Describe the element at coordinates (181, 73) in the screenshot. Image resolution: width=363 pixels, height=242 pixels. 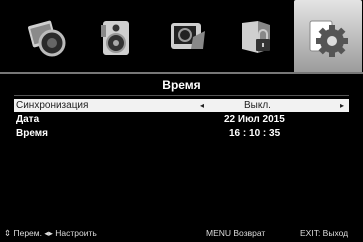
I see `header-divider` at that location.